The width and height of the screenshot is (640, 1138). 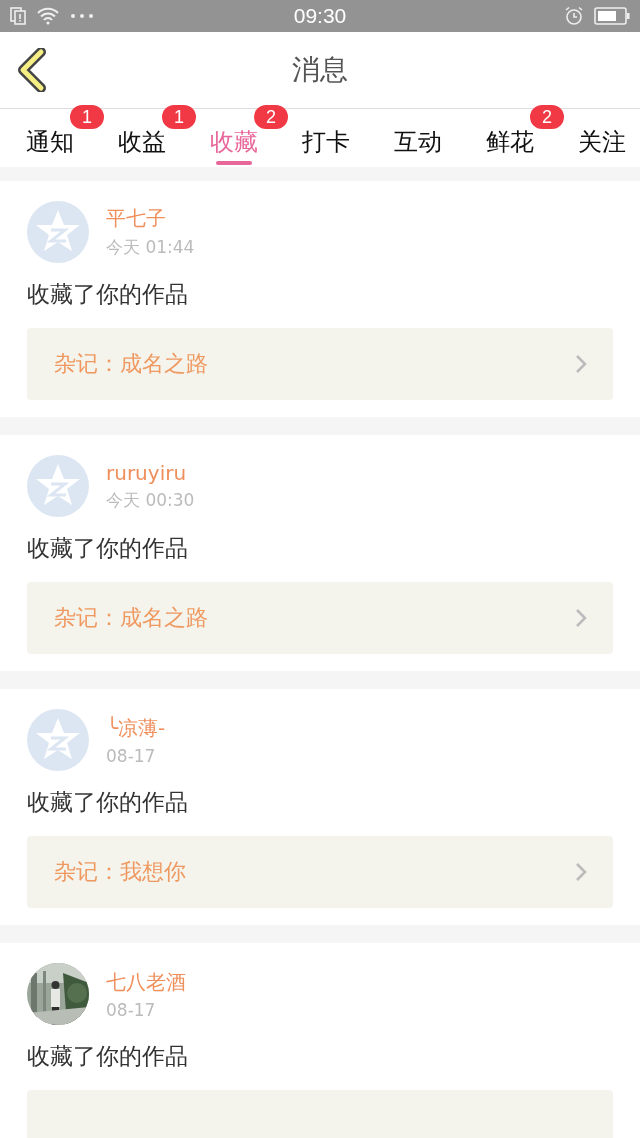 I want to click on tab: 打卡, so click(x=326, y=136).